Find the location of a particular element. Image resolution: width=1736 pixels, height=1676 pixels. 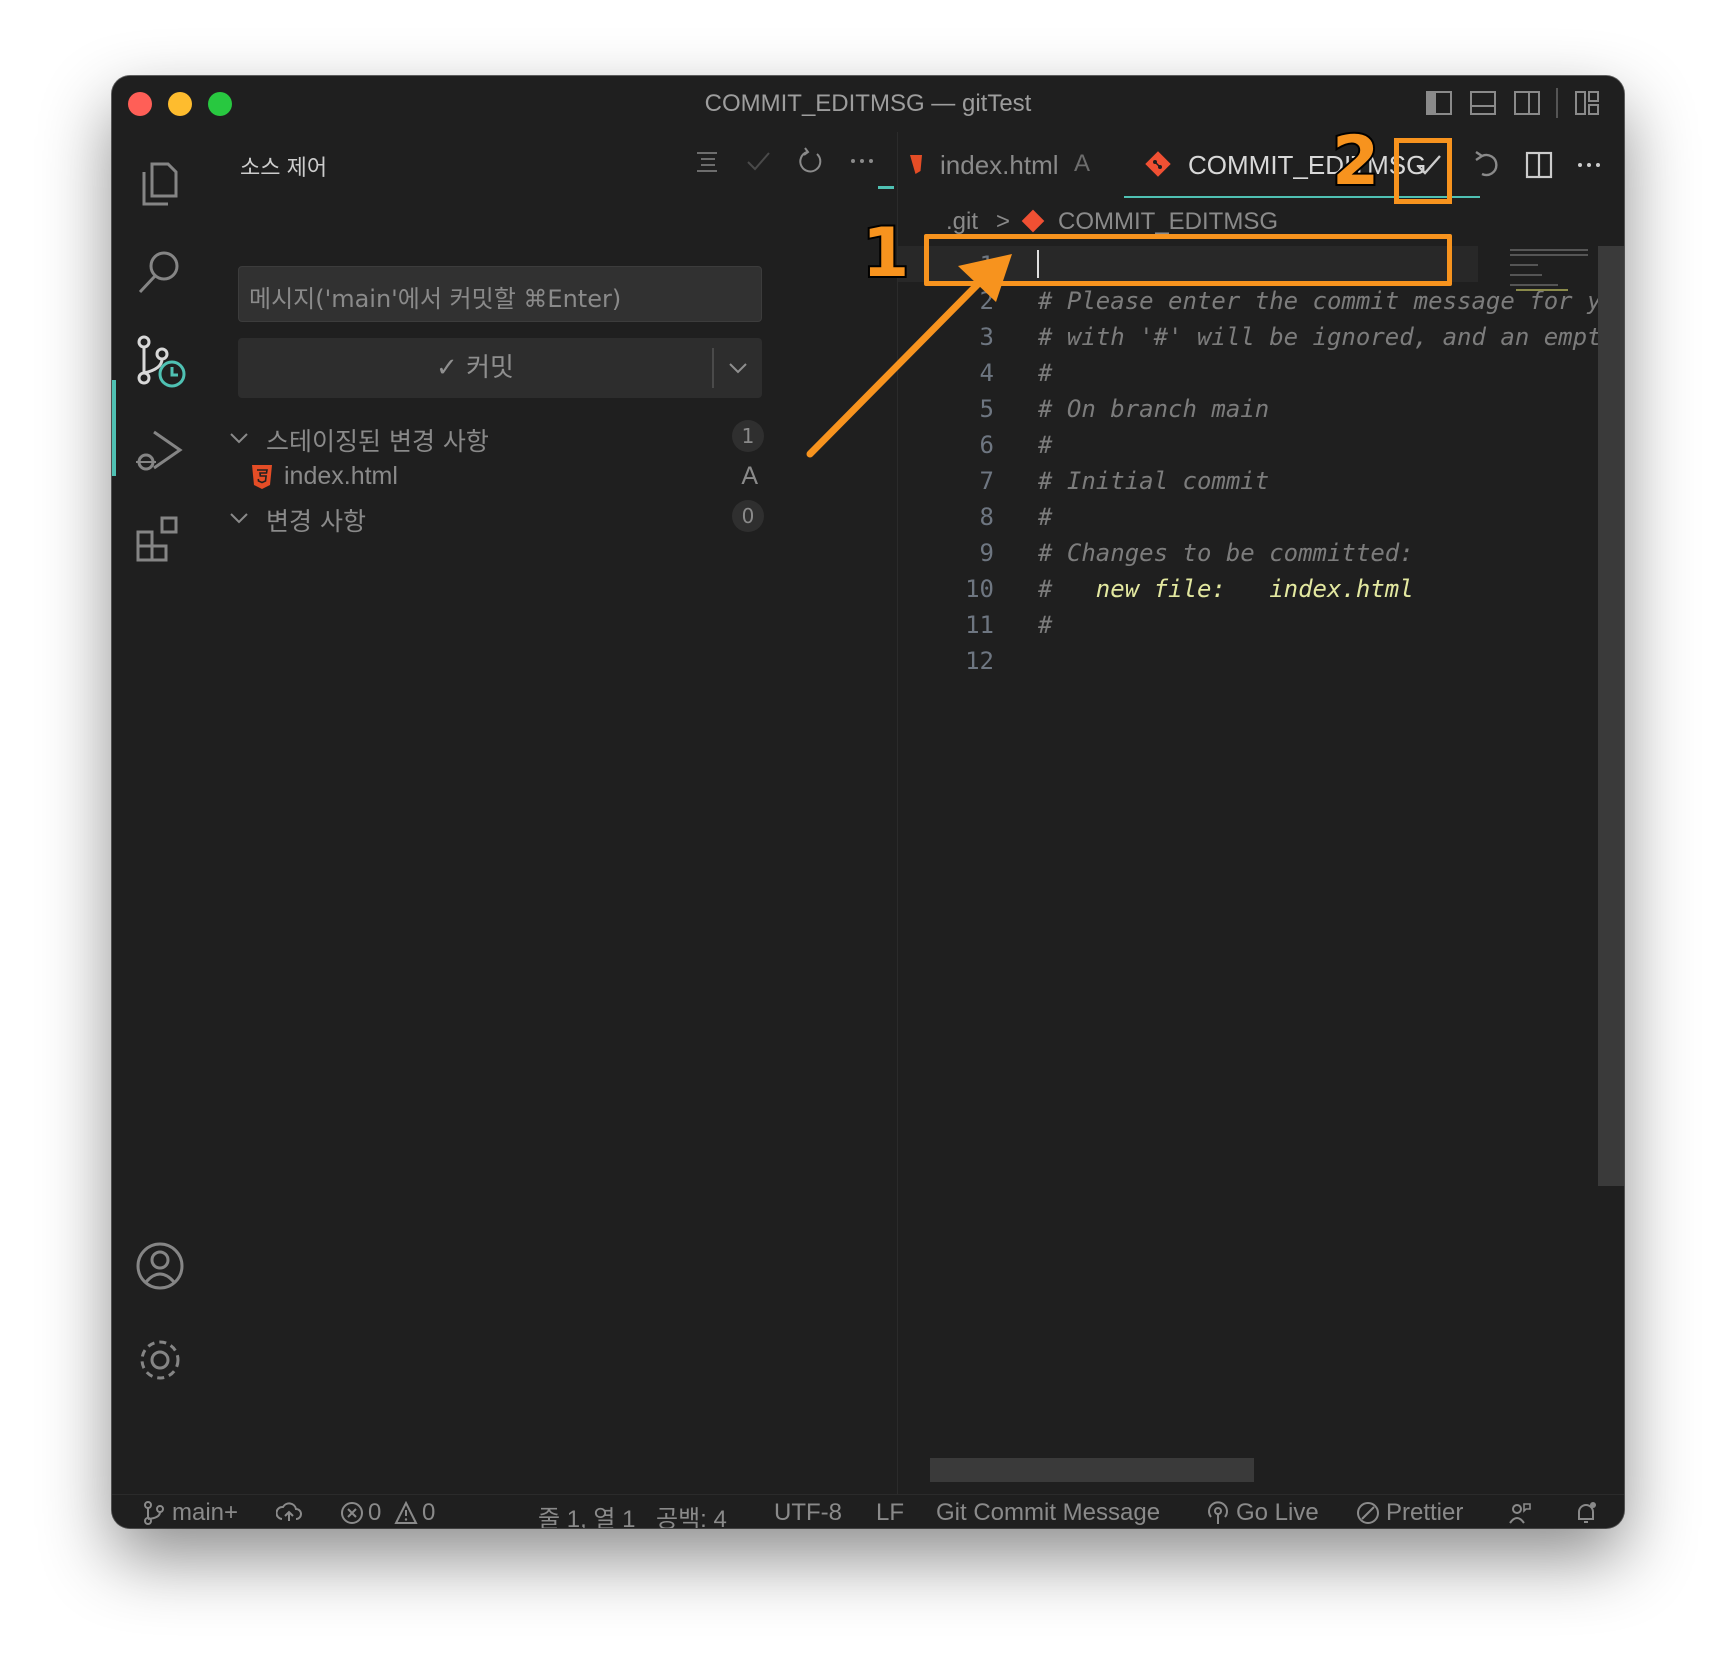

go-live-button: Go Live is located at coordinates (1277, 1513).